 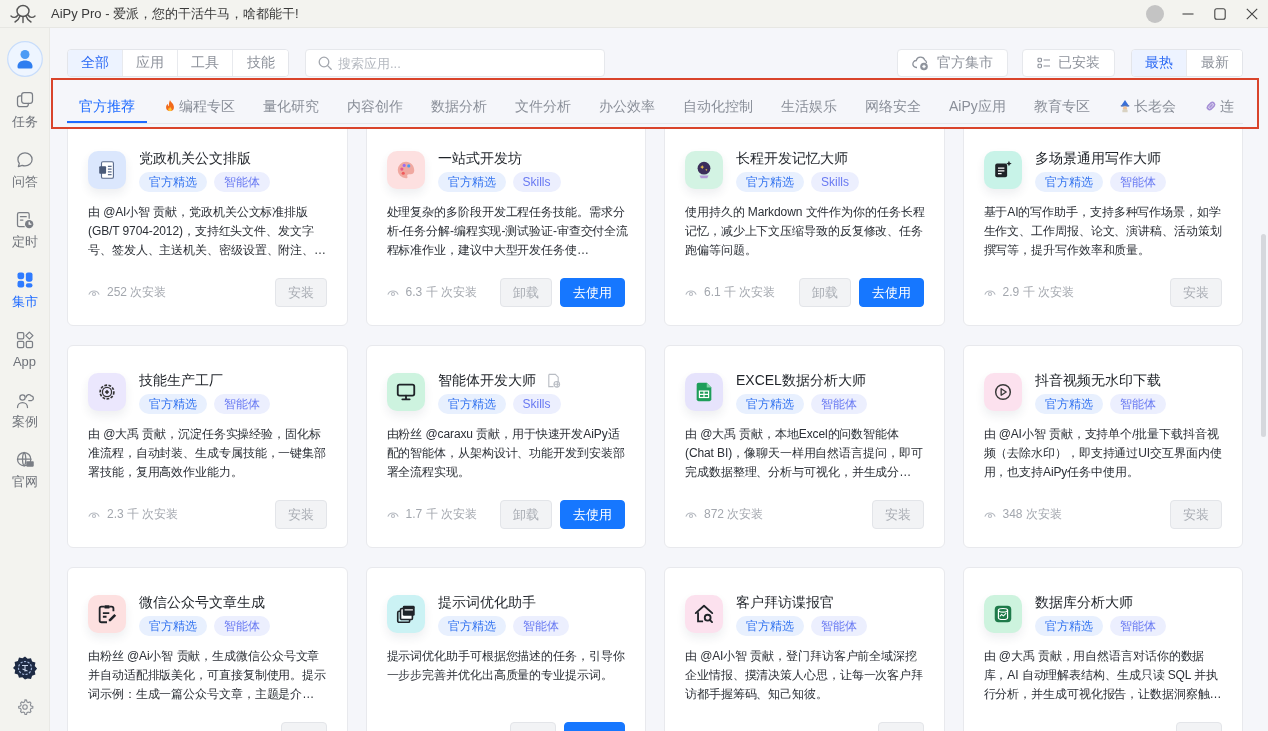 What do you see at coordinates (486, 380) in the screenshot?
I see `card-title: 智能体开发大师` at bounding box center [486, 380].